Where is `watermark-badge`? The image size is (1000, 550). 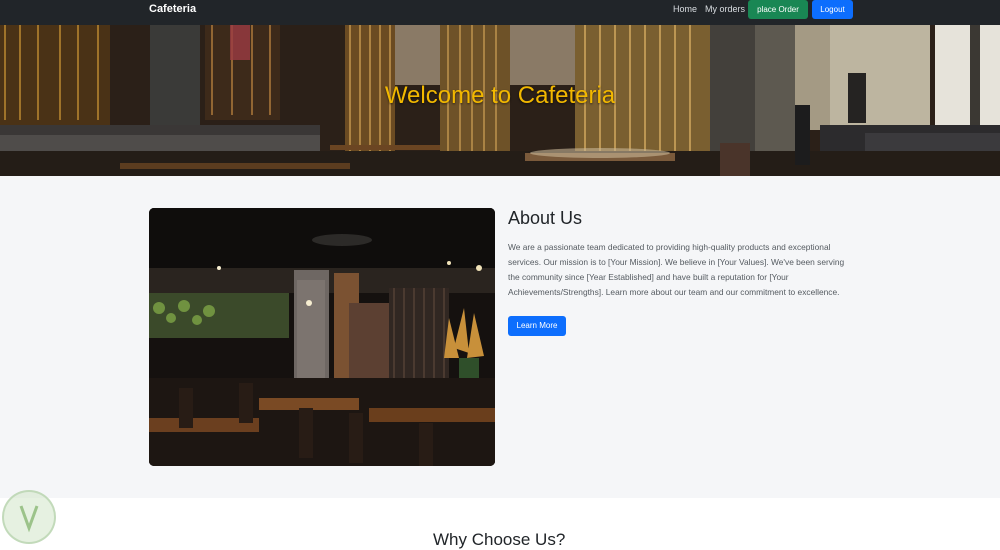
watermark-badge is located at coordinates (29, 517).